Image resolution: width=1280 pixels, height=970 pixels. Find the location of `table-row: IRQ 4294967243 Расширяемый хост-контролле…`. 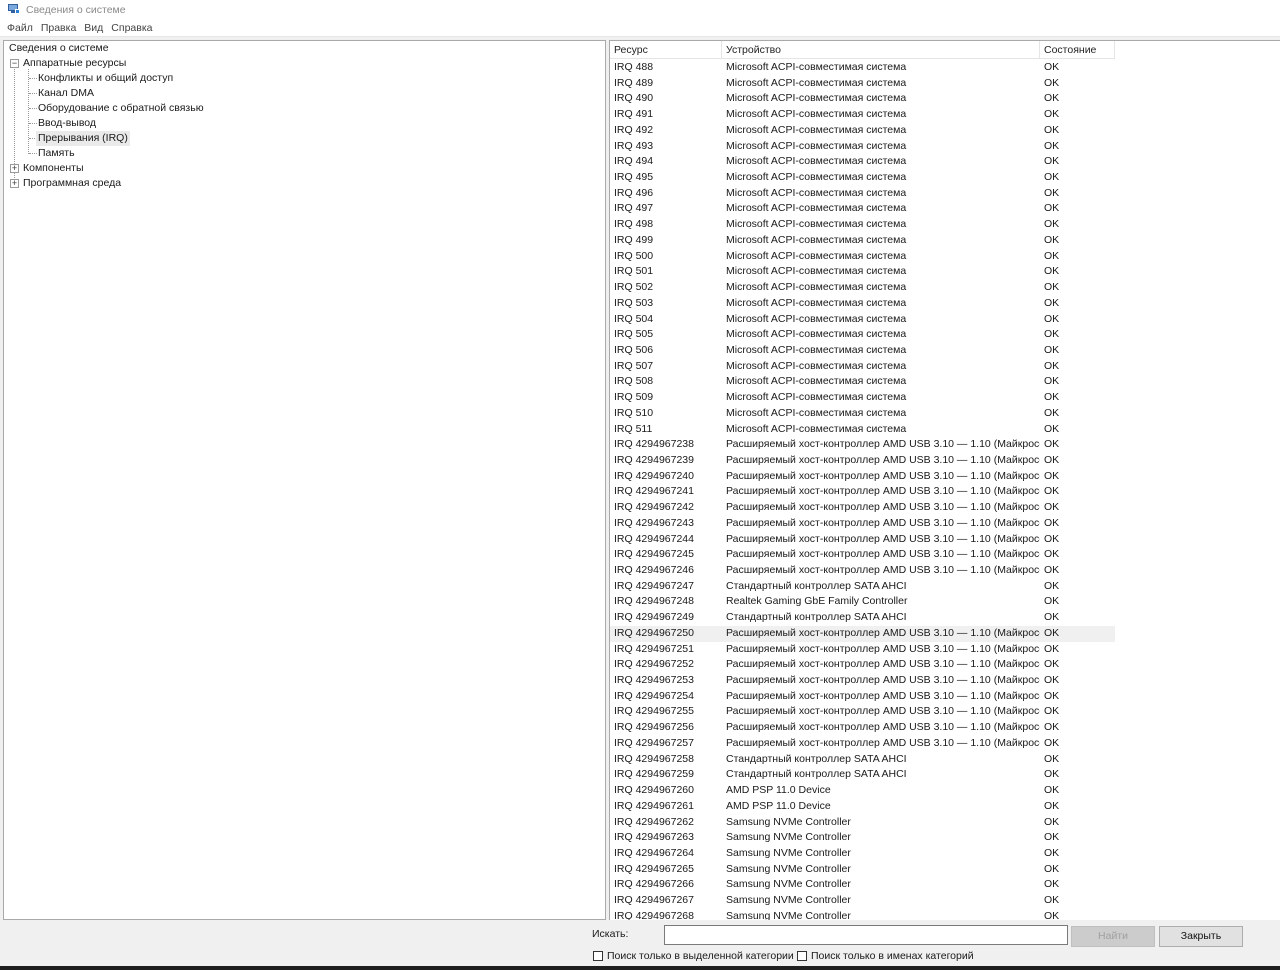

table-row: IRQ 4294967243 Расширяемый хост-контролле… is located at coordinates (862, 524).